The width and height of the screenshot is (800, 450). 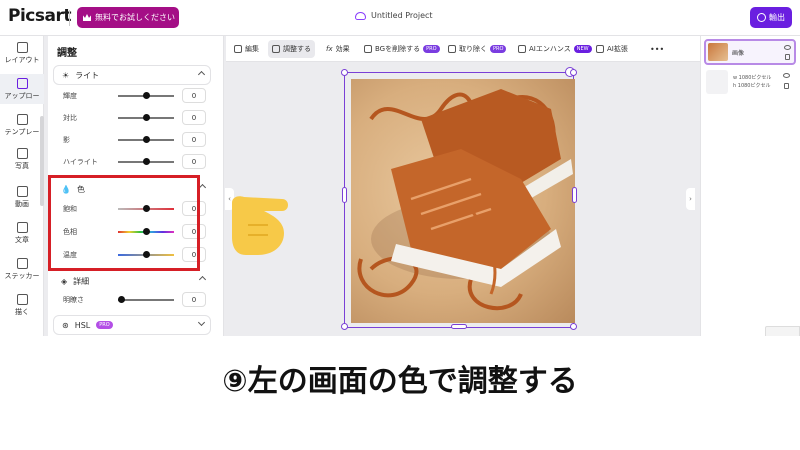 I want to click on tool-label: 効果, so click(x=342, y=49).